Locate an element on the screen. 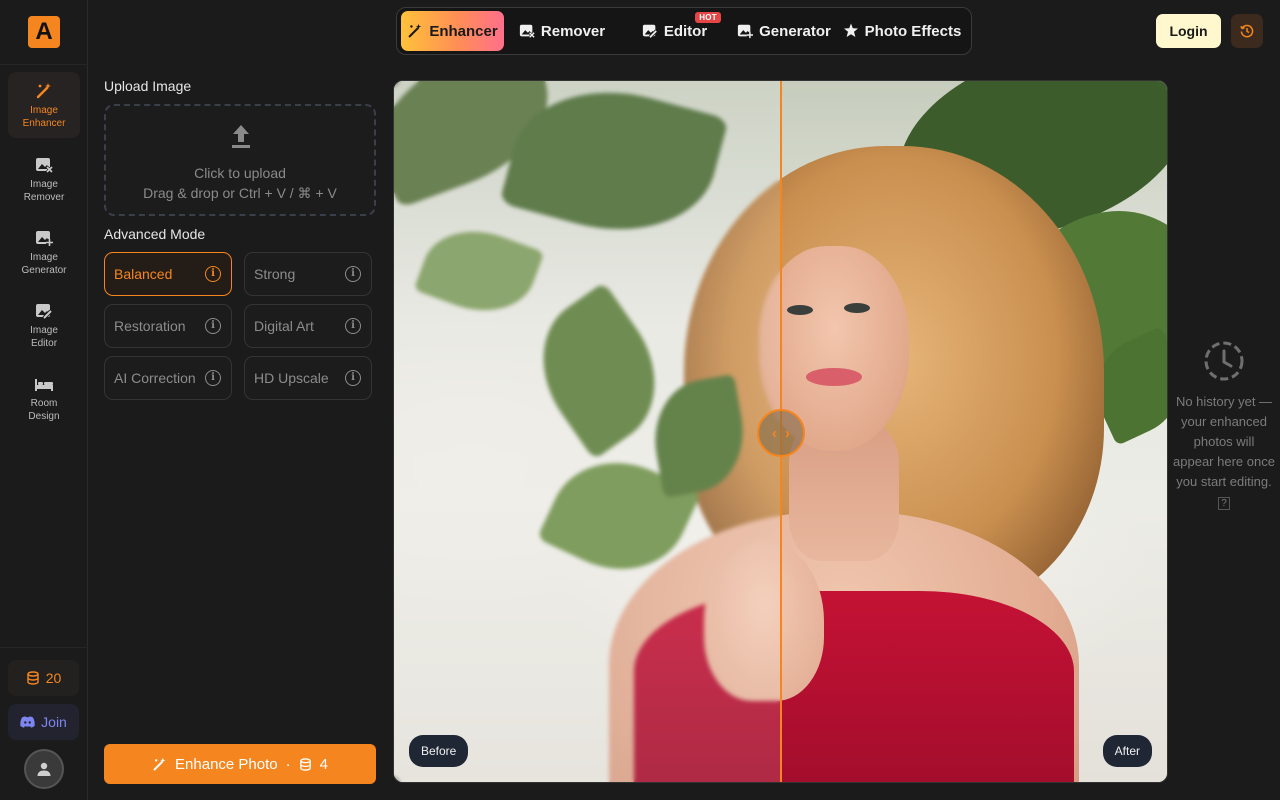  mode-ai-correction-button: AI Correction i is located at coordinates (168, 378).